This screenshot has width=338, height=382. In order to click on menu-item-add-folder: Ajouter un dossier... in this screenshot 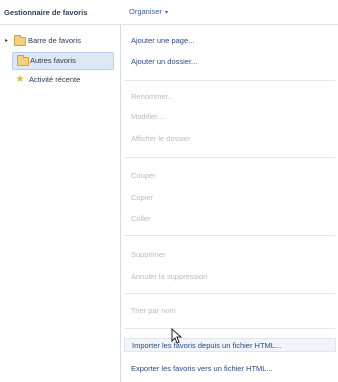, I will do `click(164, 62)`.